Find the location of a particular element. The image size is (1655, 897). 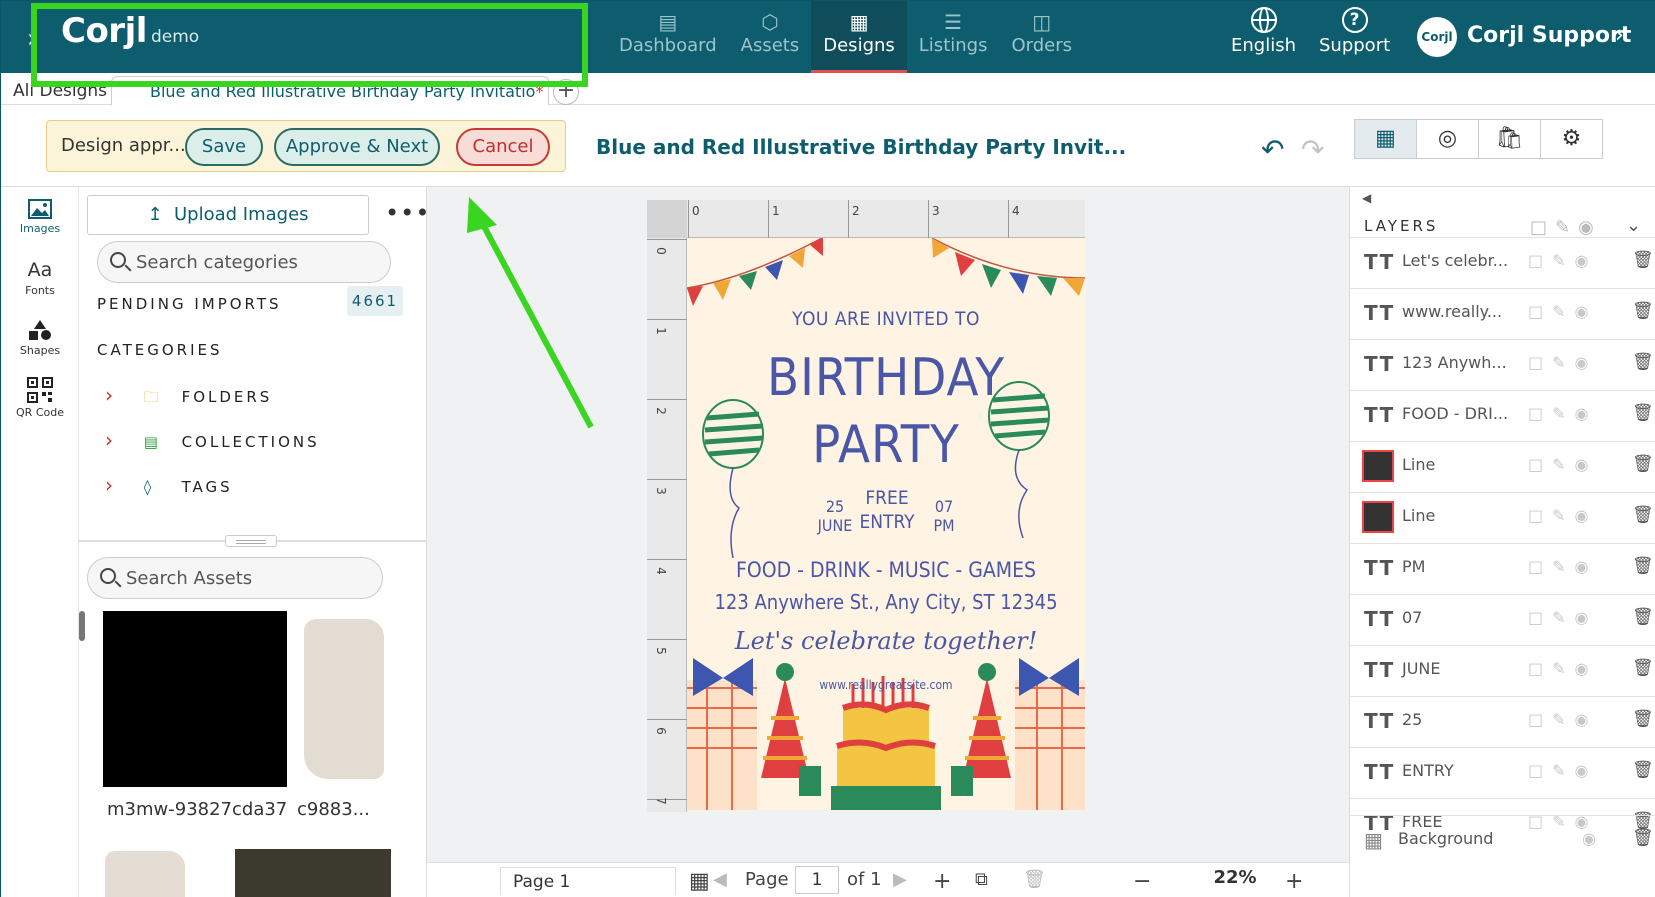

page-number-input: 1 is located at coordinates (817, 880).